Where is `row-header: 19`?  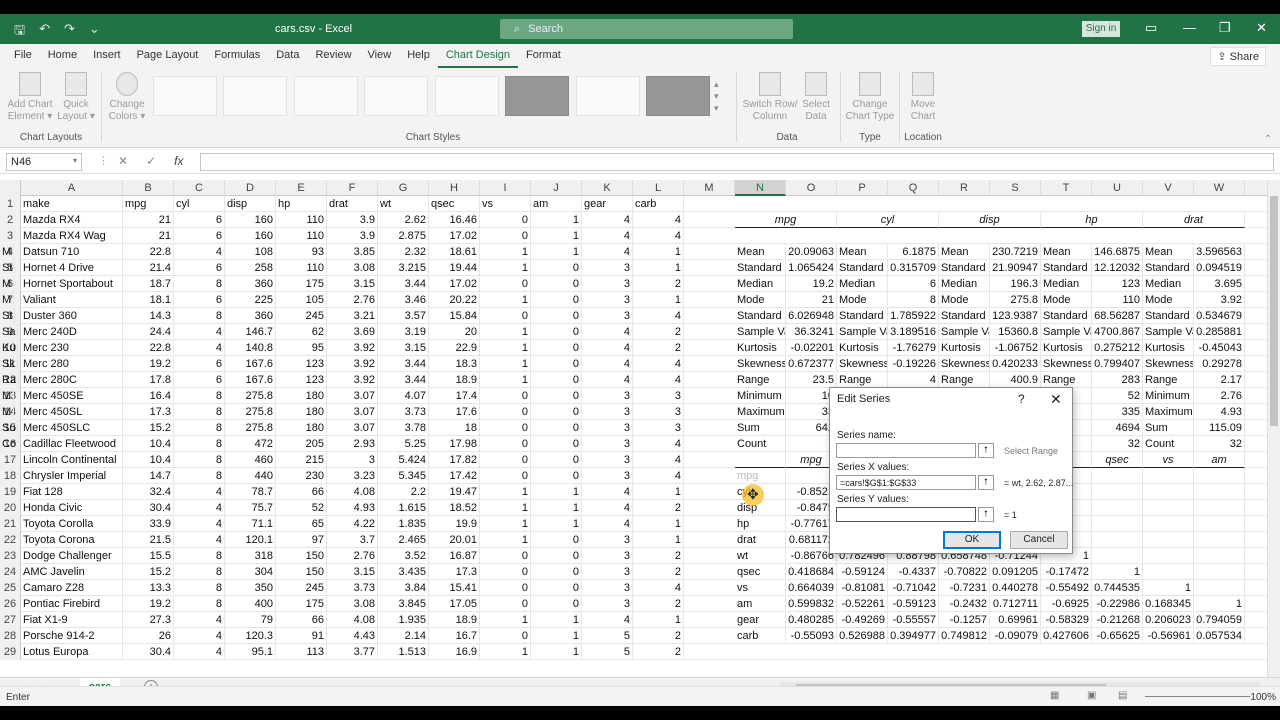
row-header: 19 is located at coordinates (10, 492).